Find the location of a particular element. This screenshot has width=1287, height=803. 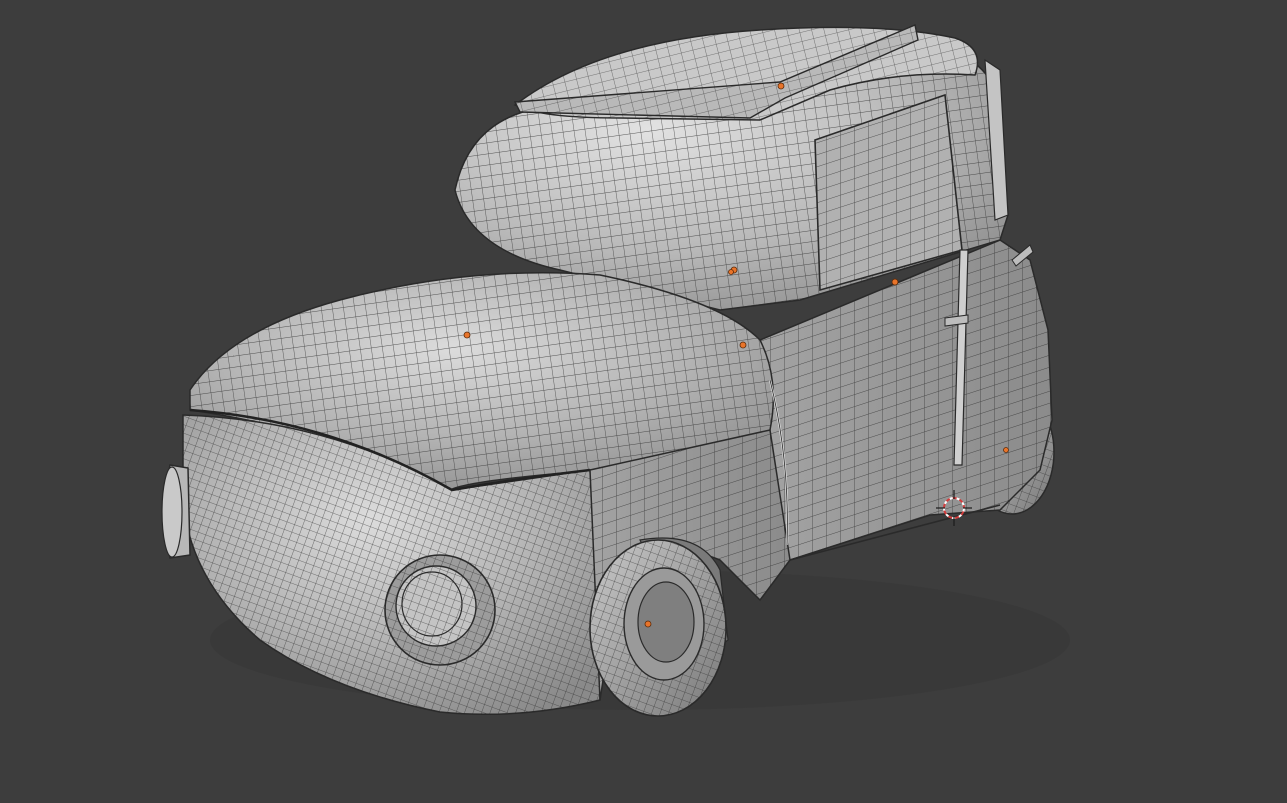

headlight is located at coordinates (440, 610).